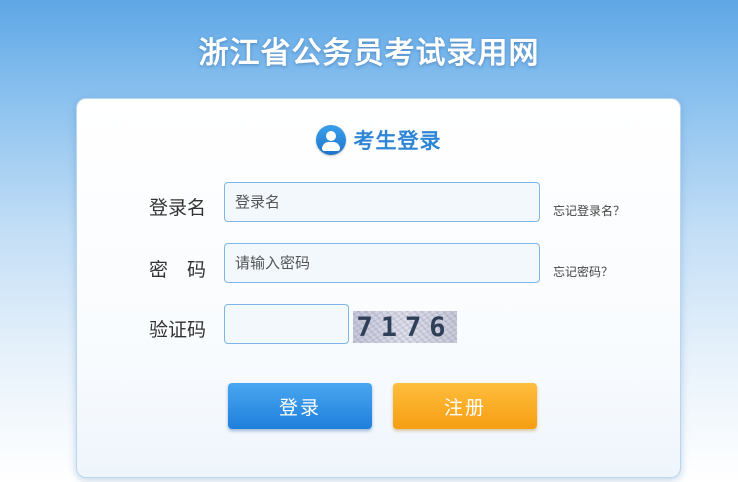 Image resolution: width=738 pixels, height=482 pixels. I want to click on forgot-password-link: 忘记密码？, so click(583, 271).